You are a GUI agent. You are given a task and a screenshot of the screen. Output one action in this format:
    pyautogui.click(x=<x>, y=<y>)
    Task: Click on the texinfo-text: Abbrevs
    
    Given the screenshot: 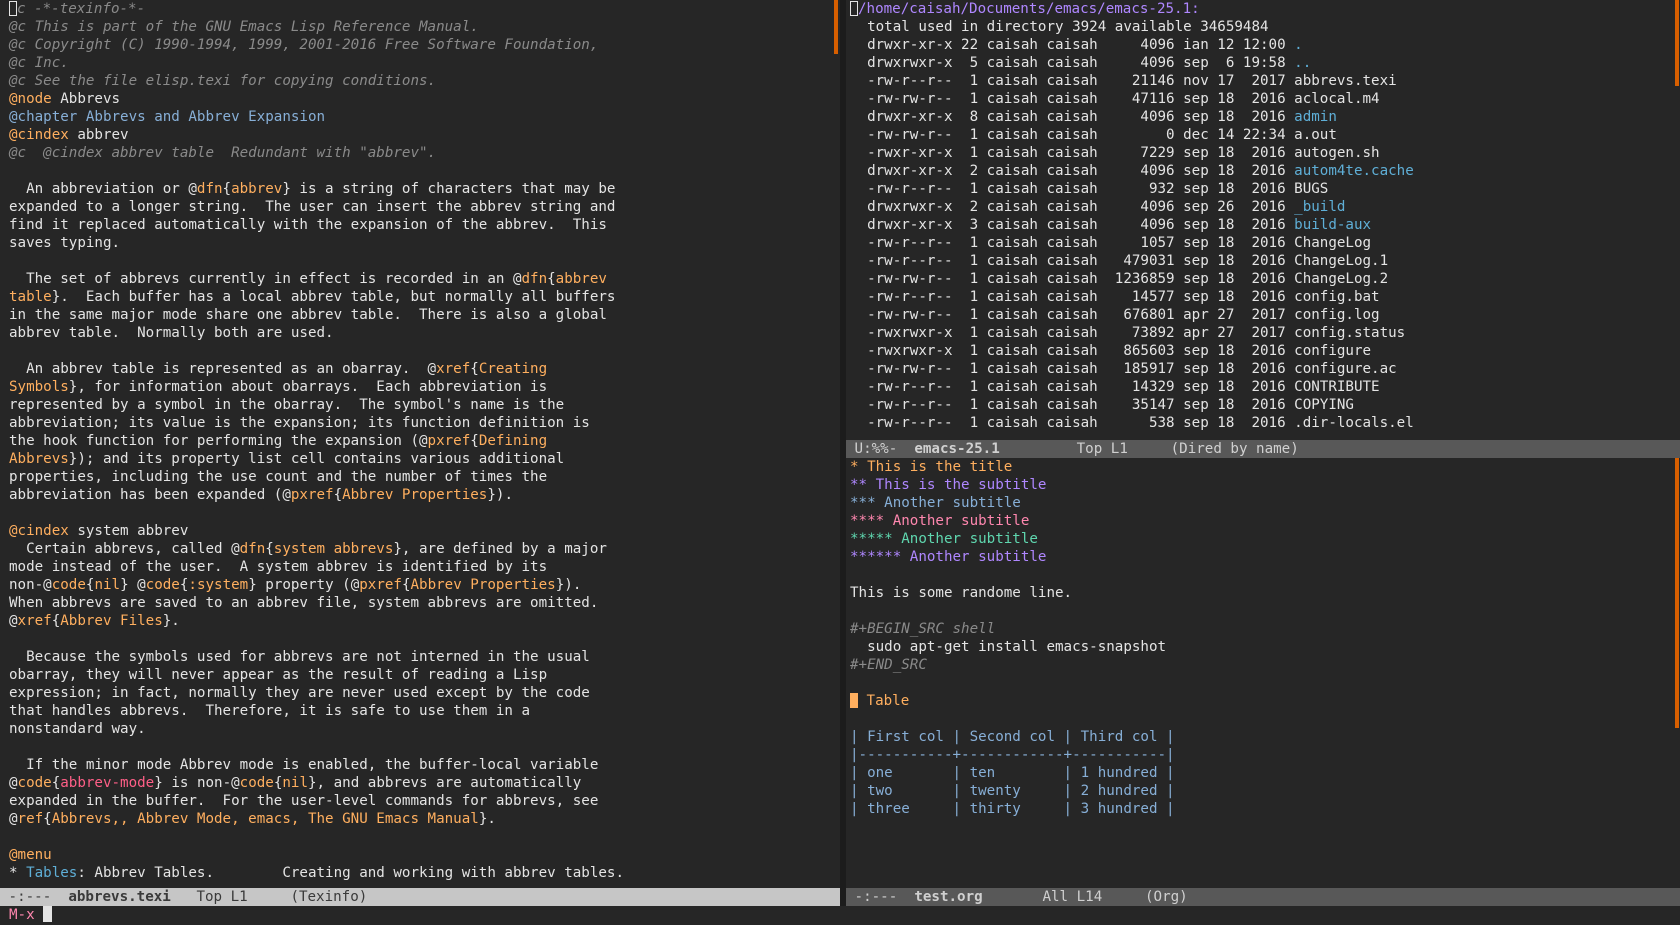 What is the action you would take?
    pyautogui.click(x=39, y=459)
    